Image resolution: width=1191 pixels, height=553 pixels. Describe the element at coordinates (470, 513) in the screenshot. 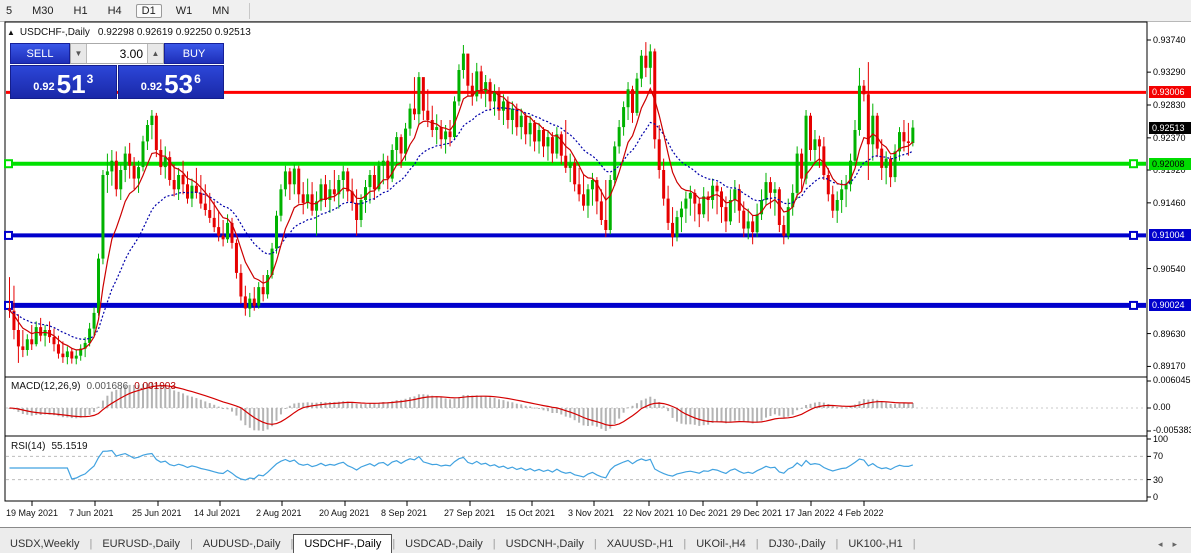

I see `time-axis-label: 27 Sep 2021` at that location.